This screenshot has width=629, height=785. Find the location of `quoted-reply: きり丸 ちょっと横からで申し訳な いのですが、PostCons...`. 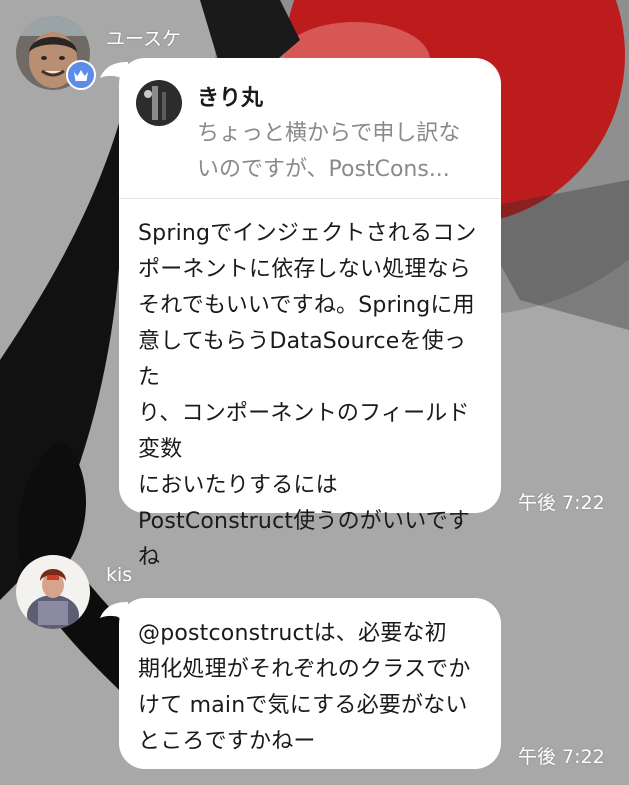

quoted-reply: きり丸 ちょっと横からで申し訳な いのですが、PostCons... is located at coordinates (310, 128).